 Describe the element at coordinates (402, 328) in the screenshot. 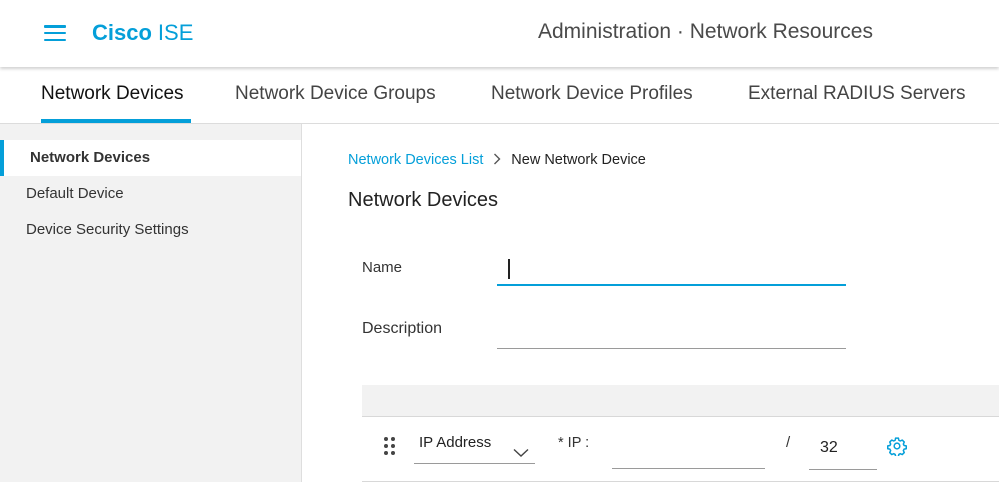

I see `description-label: Description` at that location.